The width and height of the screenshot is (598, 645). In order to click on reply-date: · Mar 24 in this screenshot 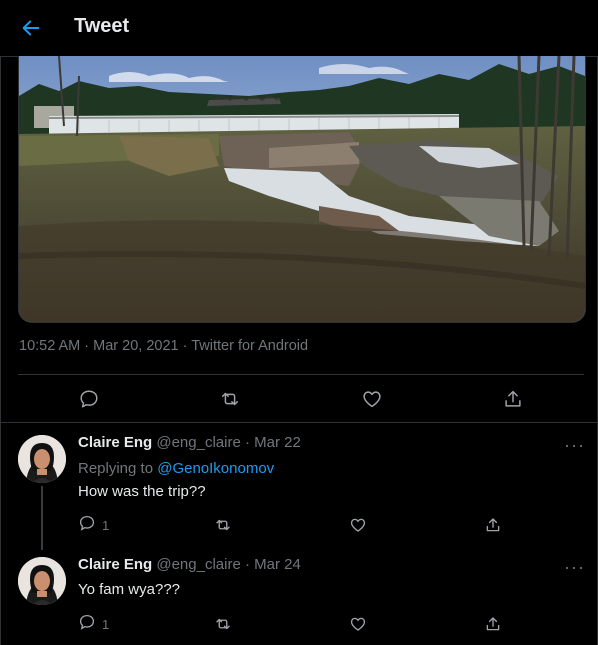, I will do `click(273, 564)`.